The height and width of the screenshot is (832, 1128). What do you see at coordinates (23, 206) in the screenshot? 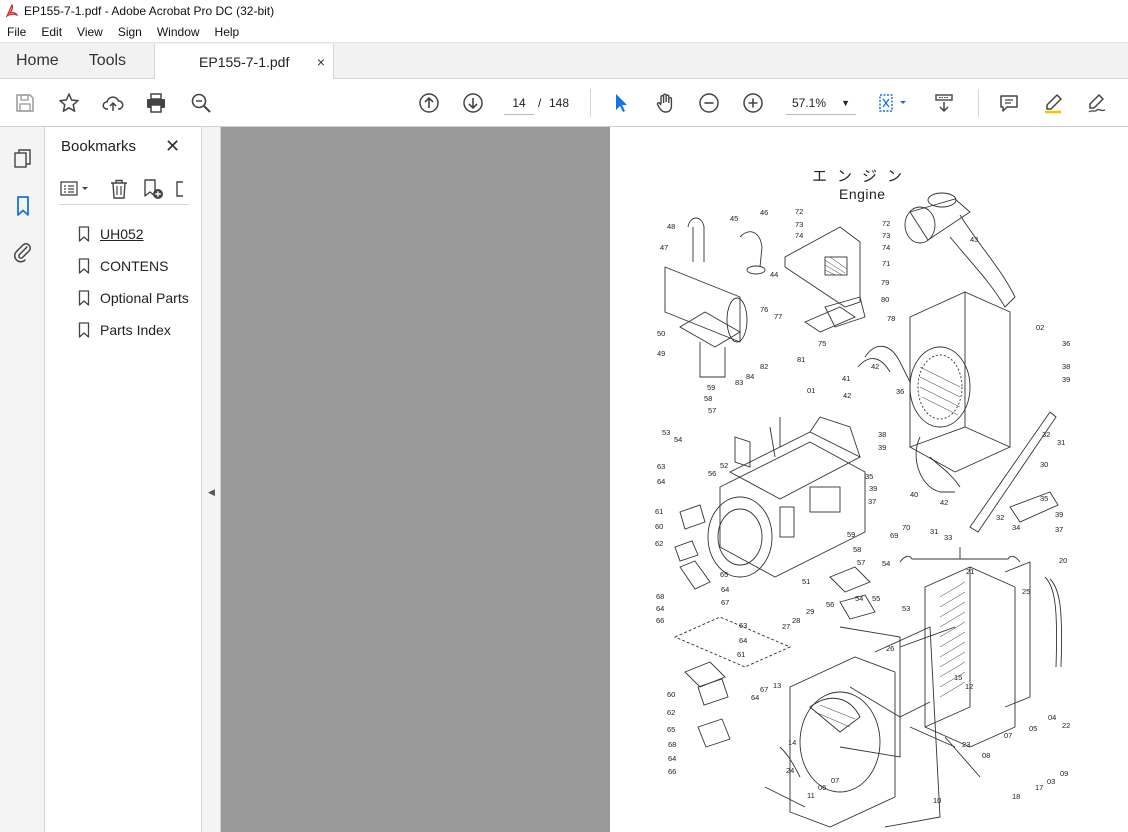
I see `bookmarks-panel-icon` at bounding box center [23, 206].